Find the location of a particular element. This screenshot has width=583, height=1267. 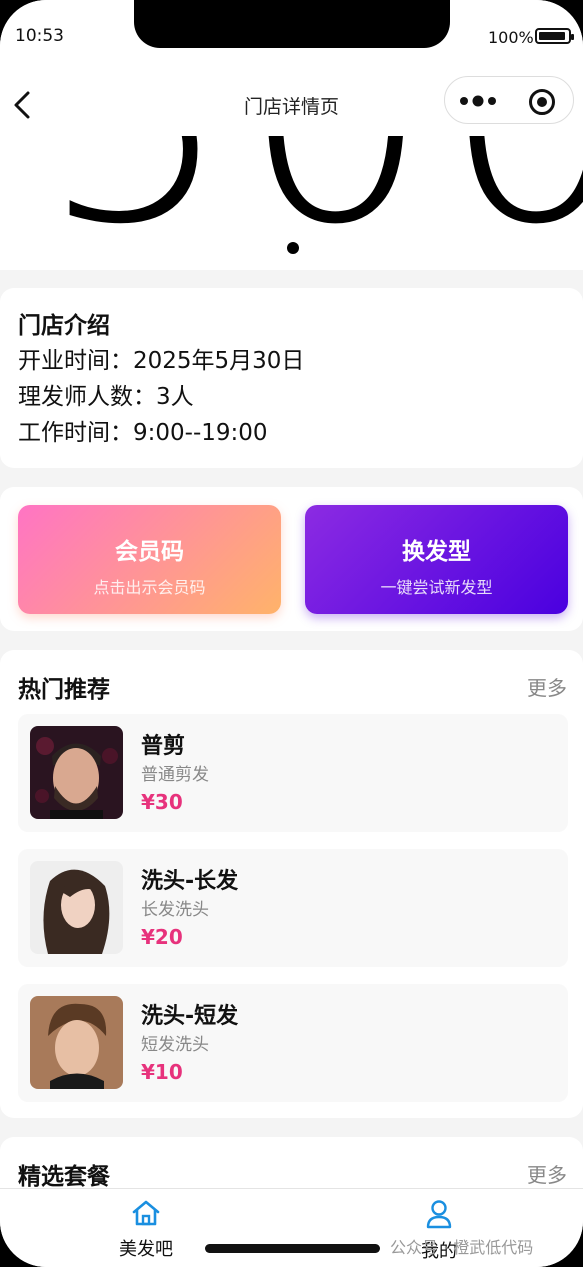

service-name: 洗头-长发 is located at coordinates (190, 881).